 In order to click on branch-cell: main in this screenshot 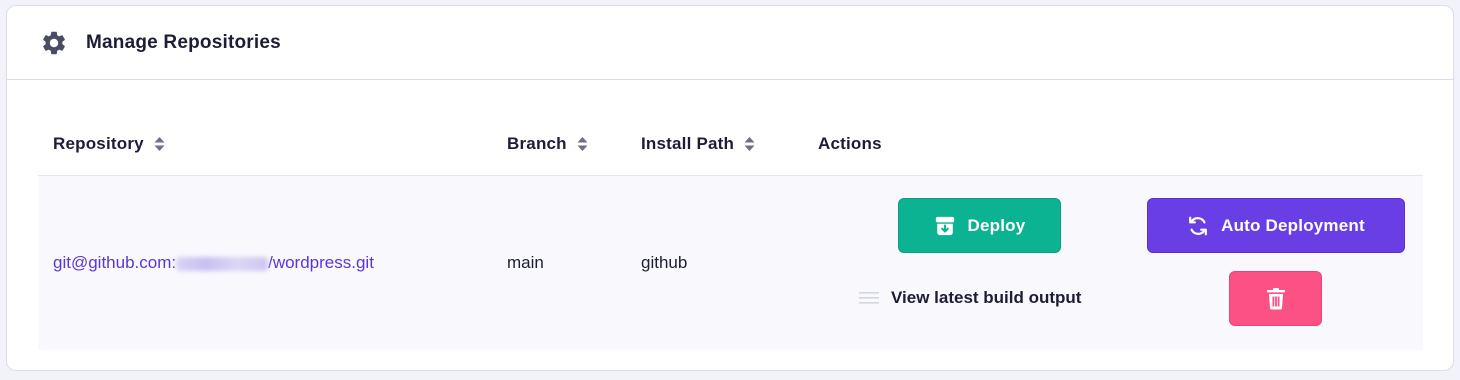, I will do `click(525, 262)`.